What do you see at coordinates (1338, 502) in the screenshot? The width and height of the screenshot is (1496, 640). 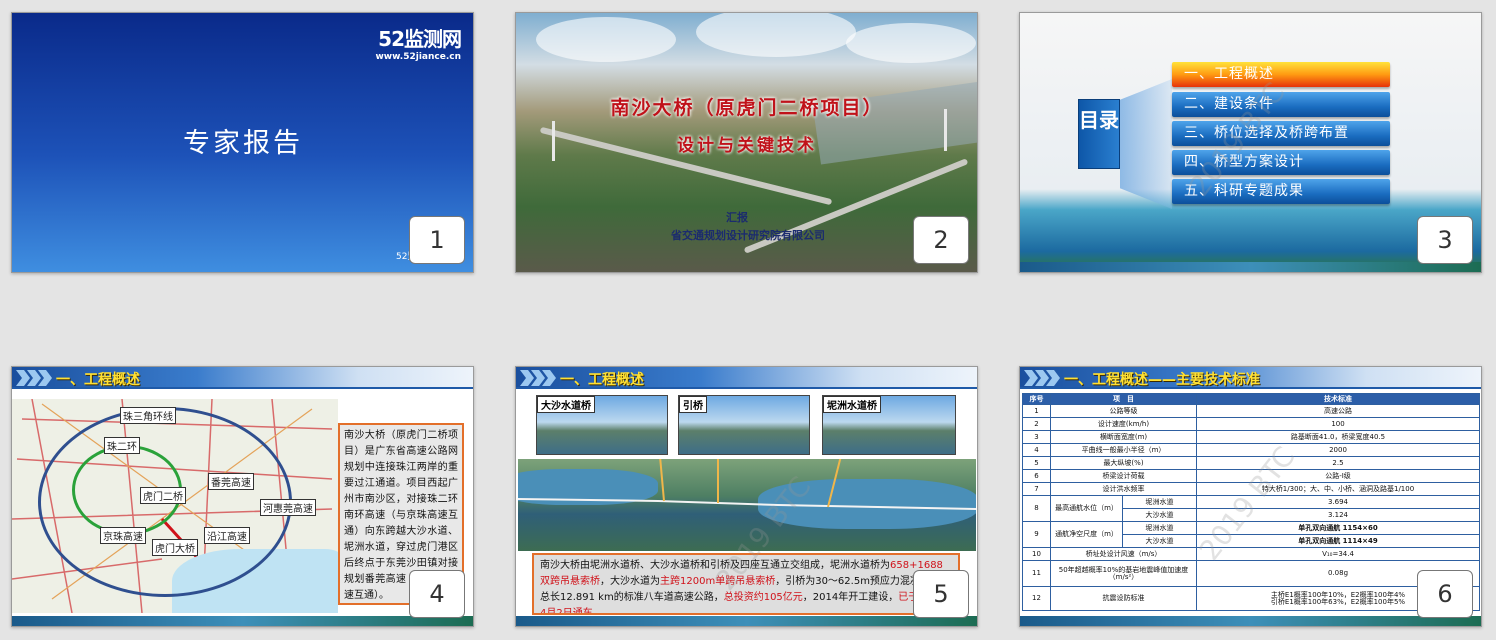 I see `table-cell: 3.694` at bounding box center [1338, 502].